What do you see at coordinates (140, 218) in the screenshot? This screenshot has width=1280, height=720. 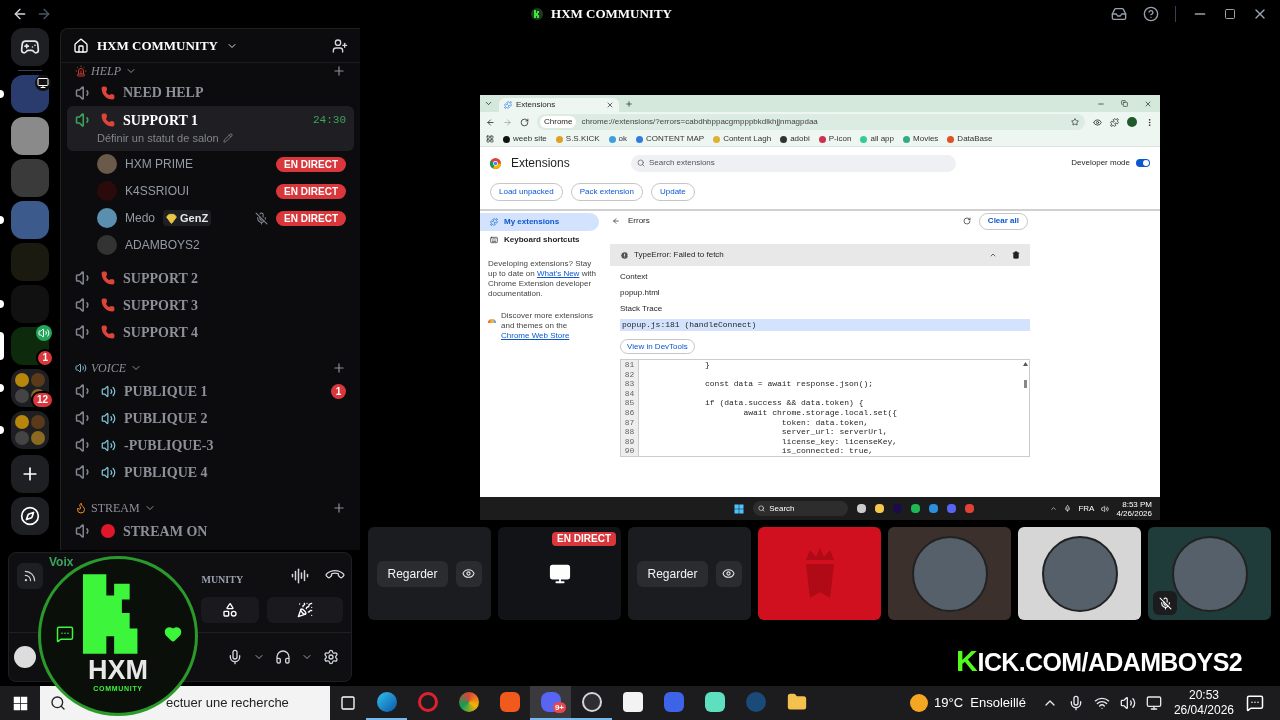 I see `member-name: Medo` at bounding box center [140, 218].